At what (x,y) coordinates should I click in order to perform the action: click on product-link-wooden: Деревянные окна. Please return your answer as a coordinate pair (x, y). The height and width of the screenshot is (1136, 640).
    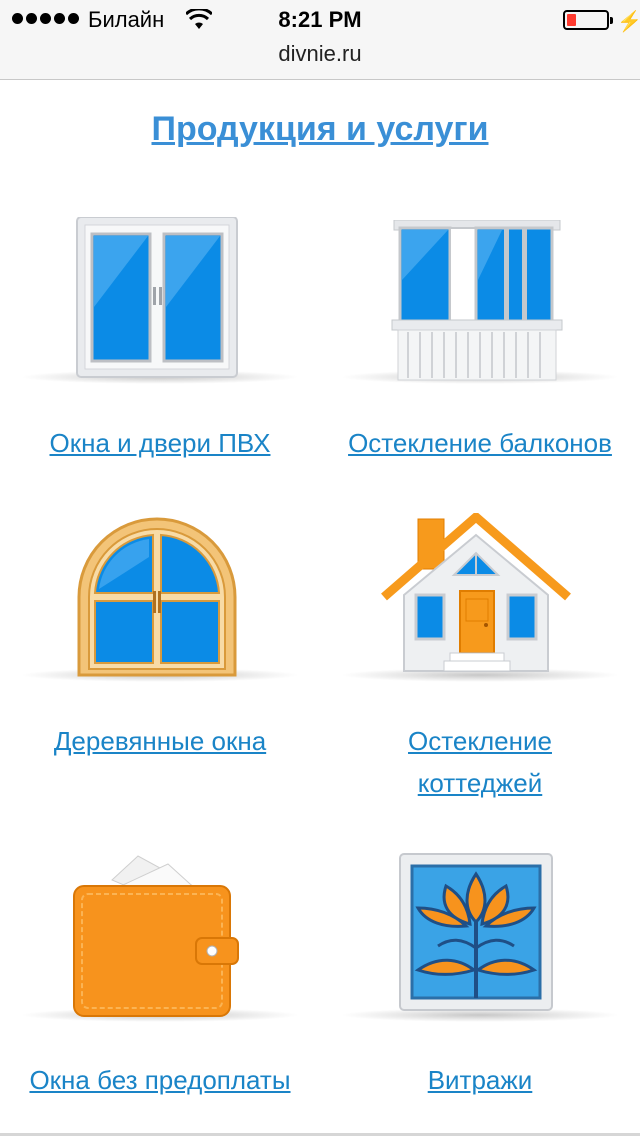
    Looking at the image, I should click on (160, 741).